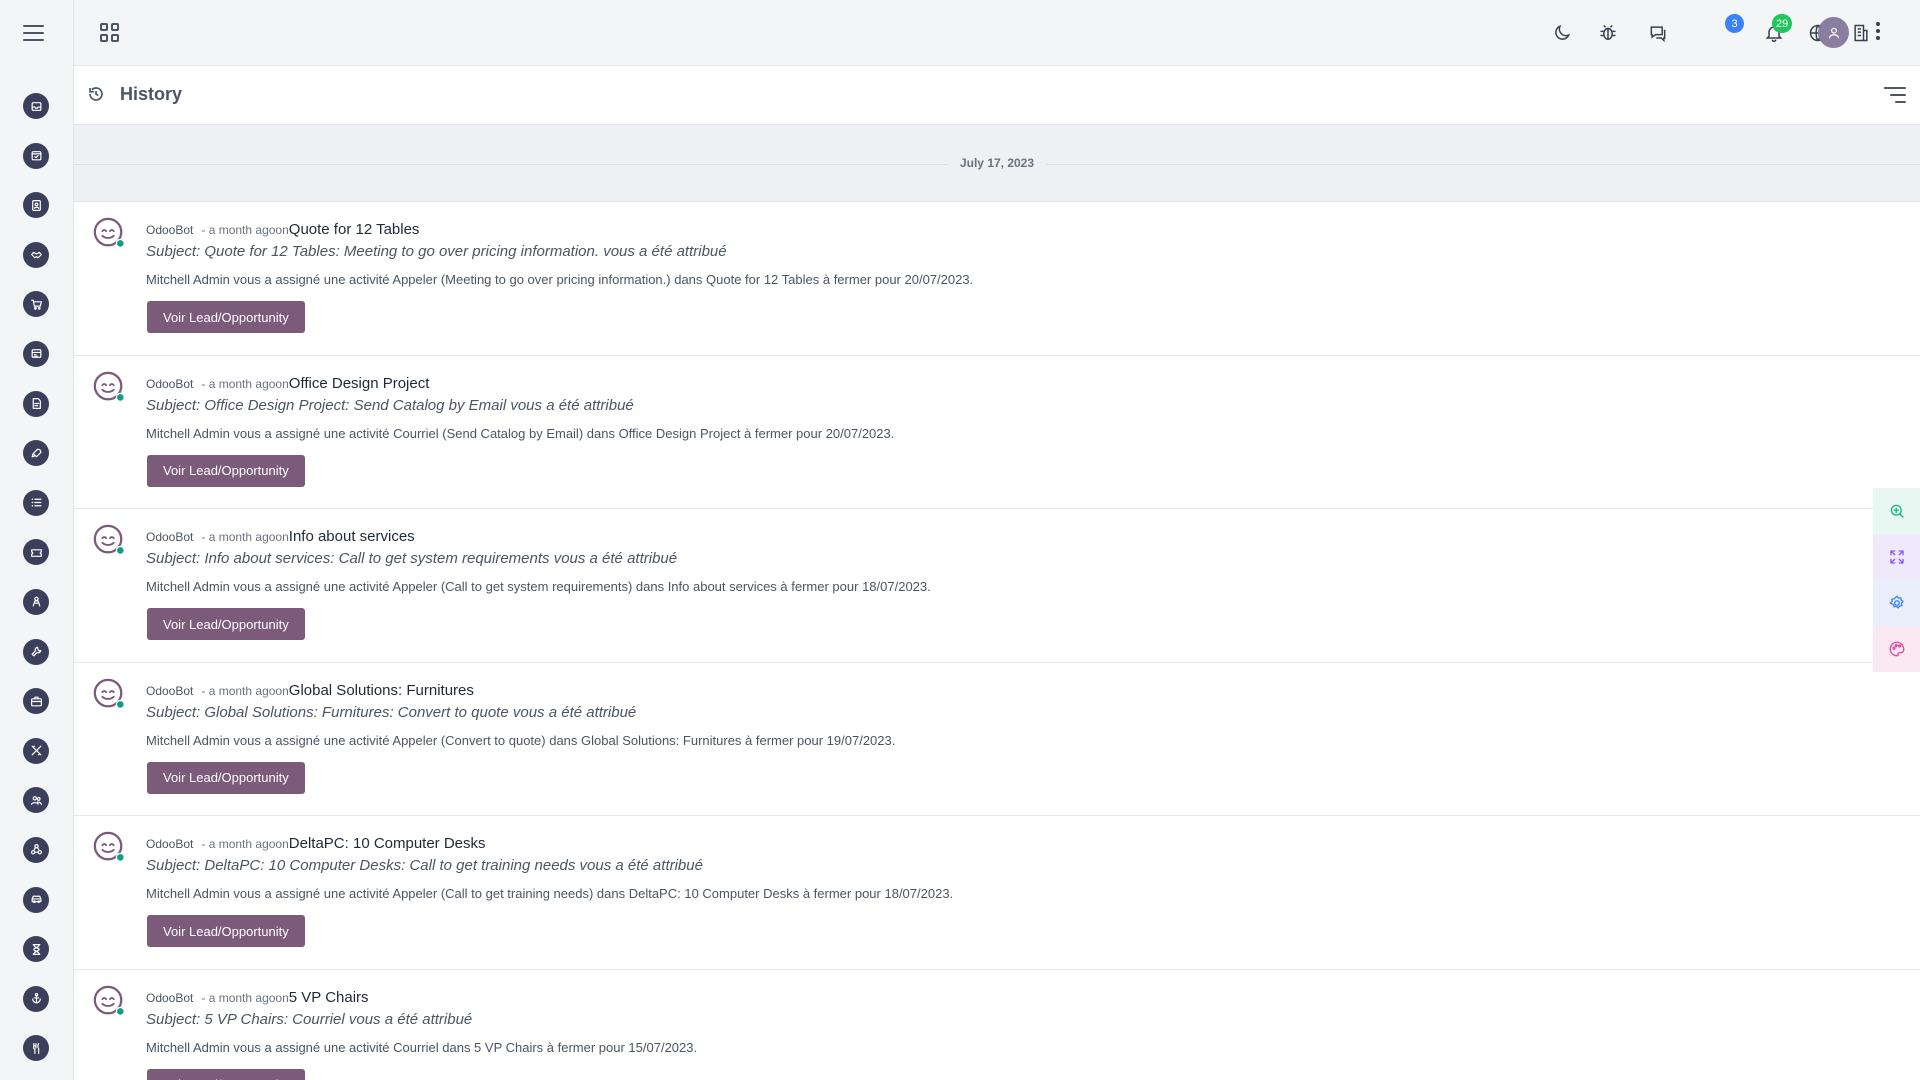  I want to click on moon-icon, so click(1562, 33).